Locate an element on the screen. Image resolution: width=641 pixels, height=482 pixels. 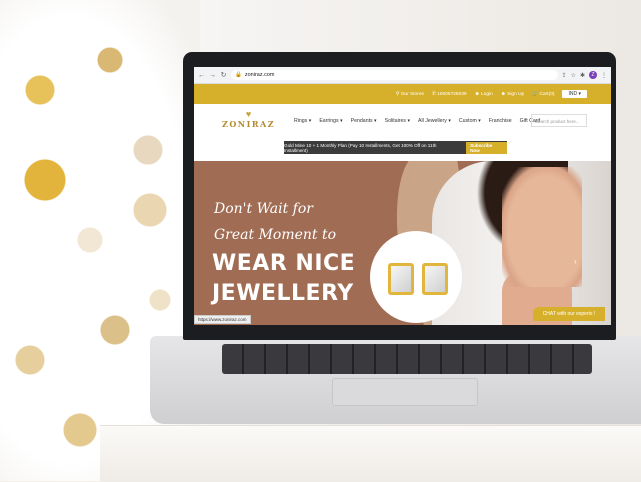
site-logo: ♥ ZONIRAZ is located at coordinates (249, 119).